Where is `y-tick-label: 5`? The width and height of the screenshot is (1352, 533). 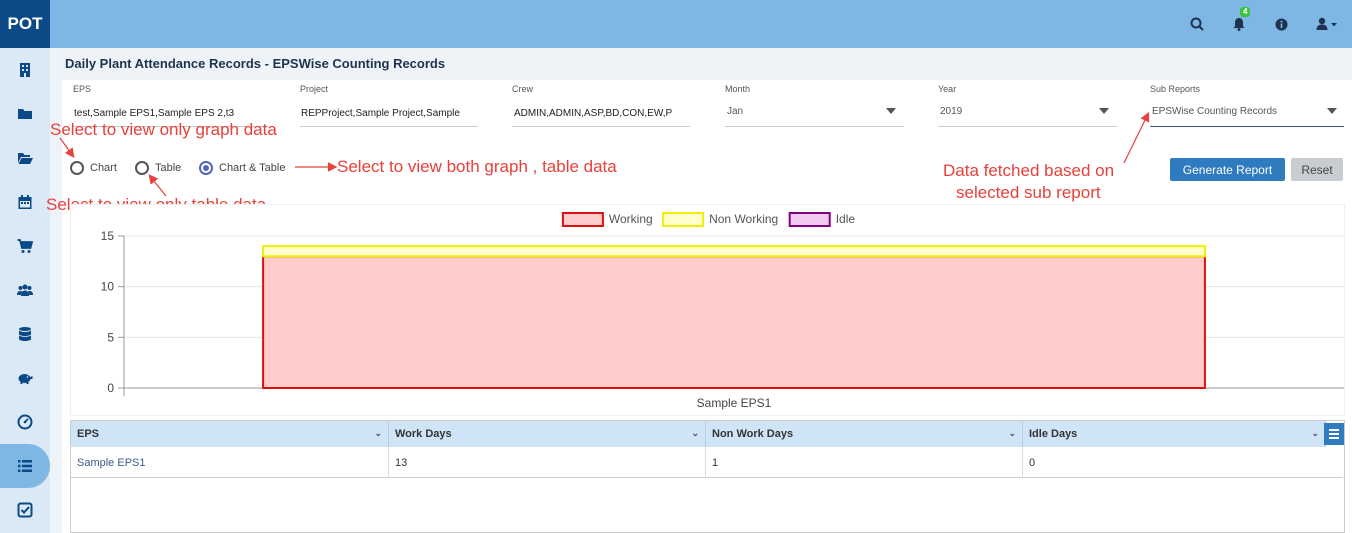 y-tick-label: 5 is located at coordinates (110, 337).